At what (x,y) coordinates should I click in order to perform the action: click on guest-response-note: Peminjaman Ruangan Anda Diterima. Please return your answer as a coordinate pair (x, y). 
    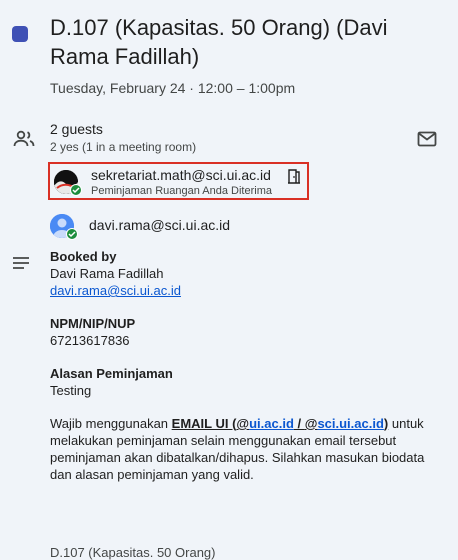
    Looking at the image, I should click on (181, 191).